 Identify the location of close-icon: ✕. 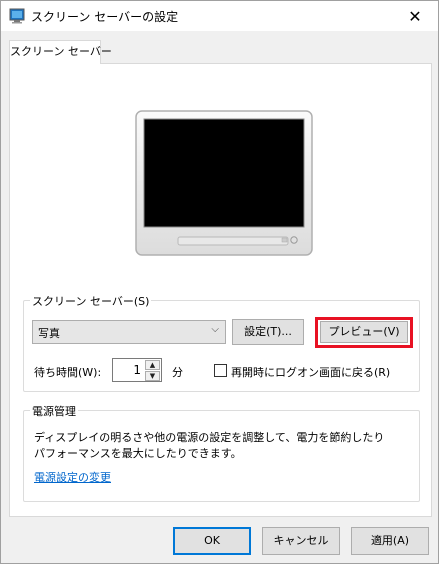
(415, 16).